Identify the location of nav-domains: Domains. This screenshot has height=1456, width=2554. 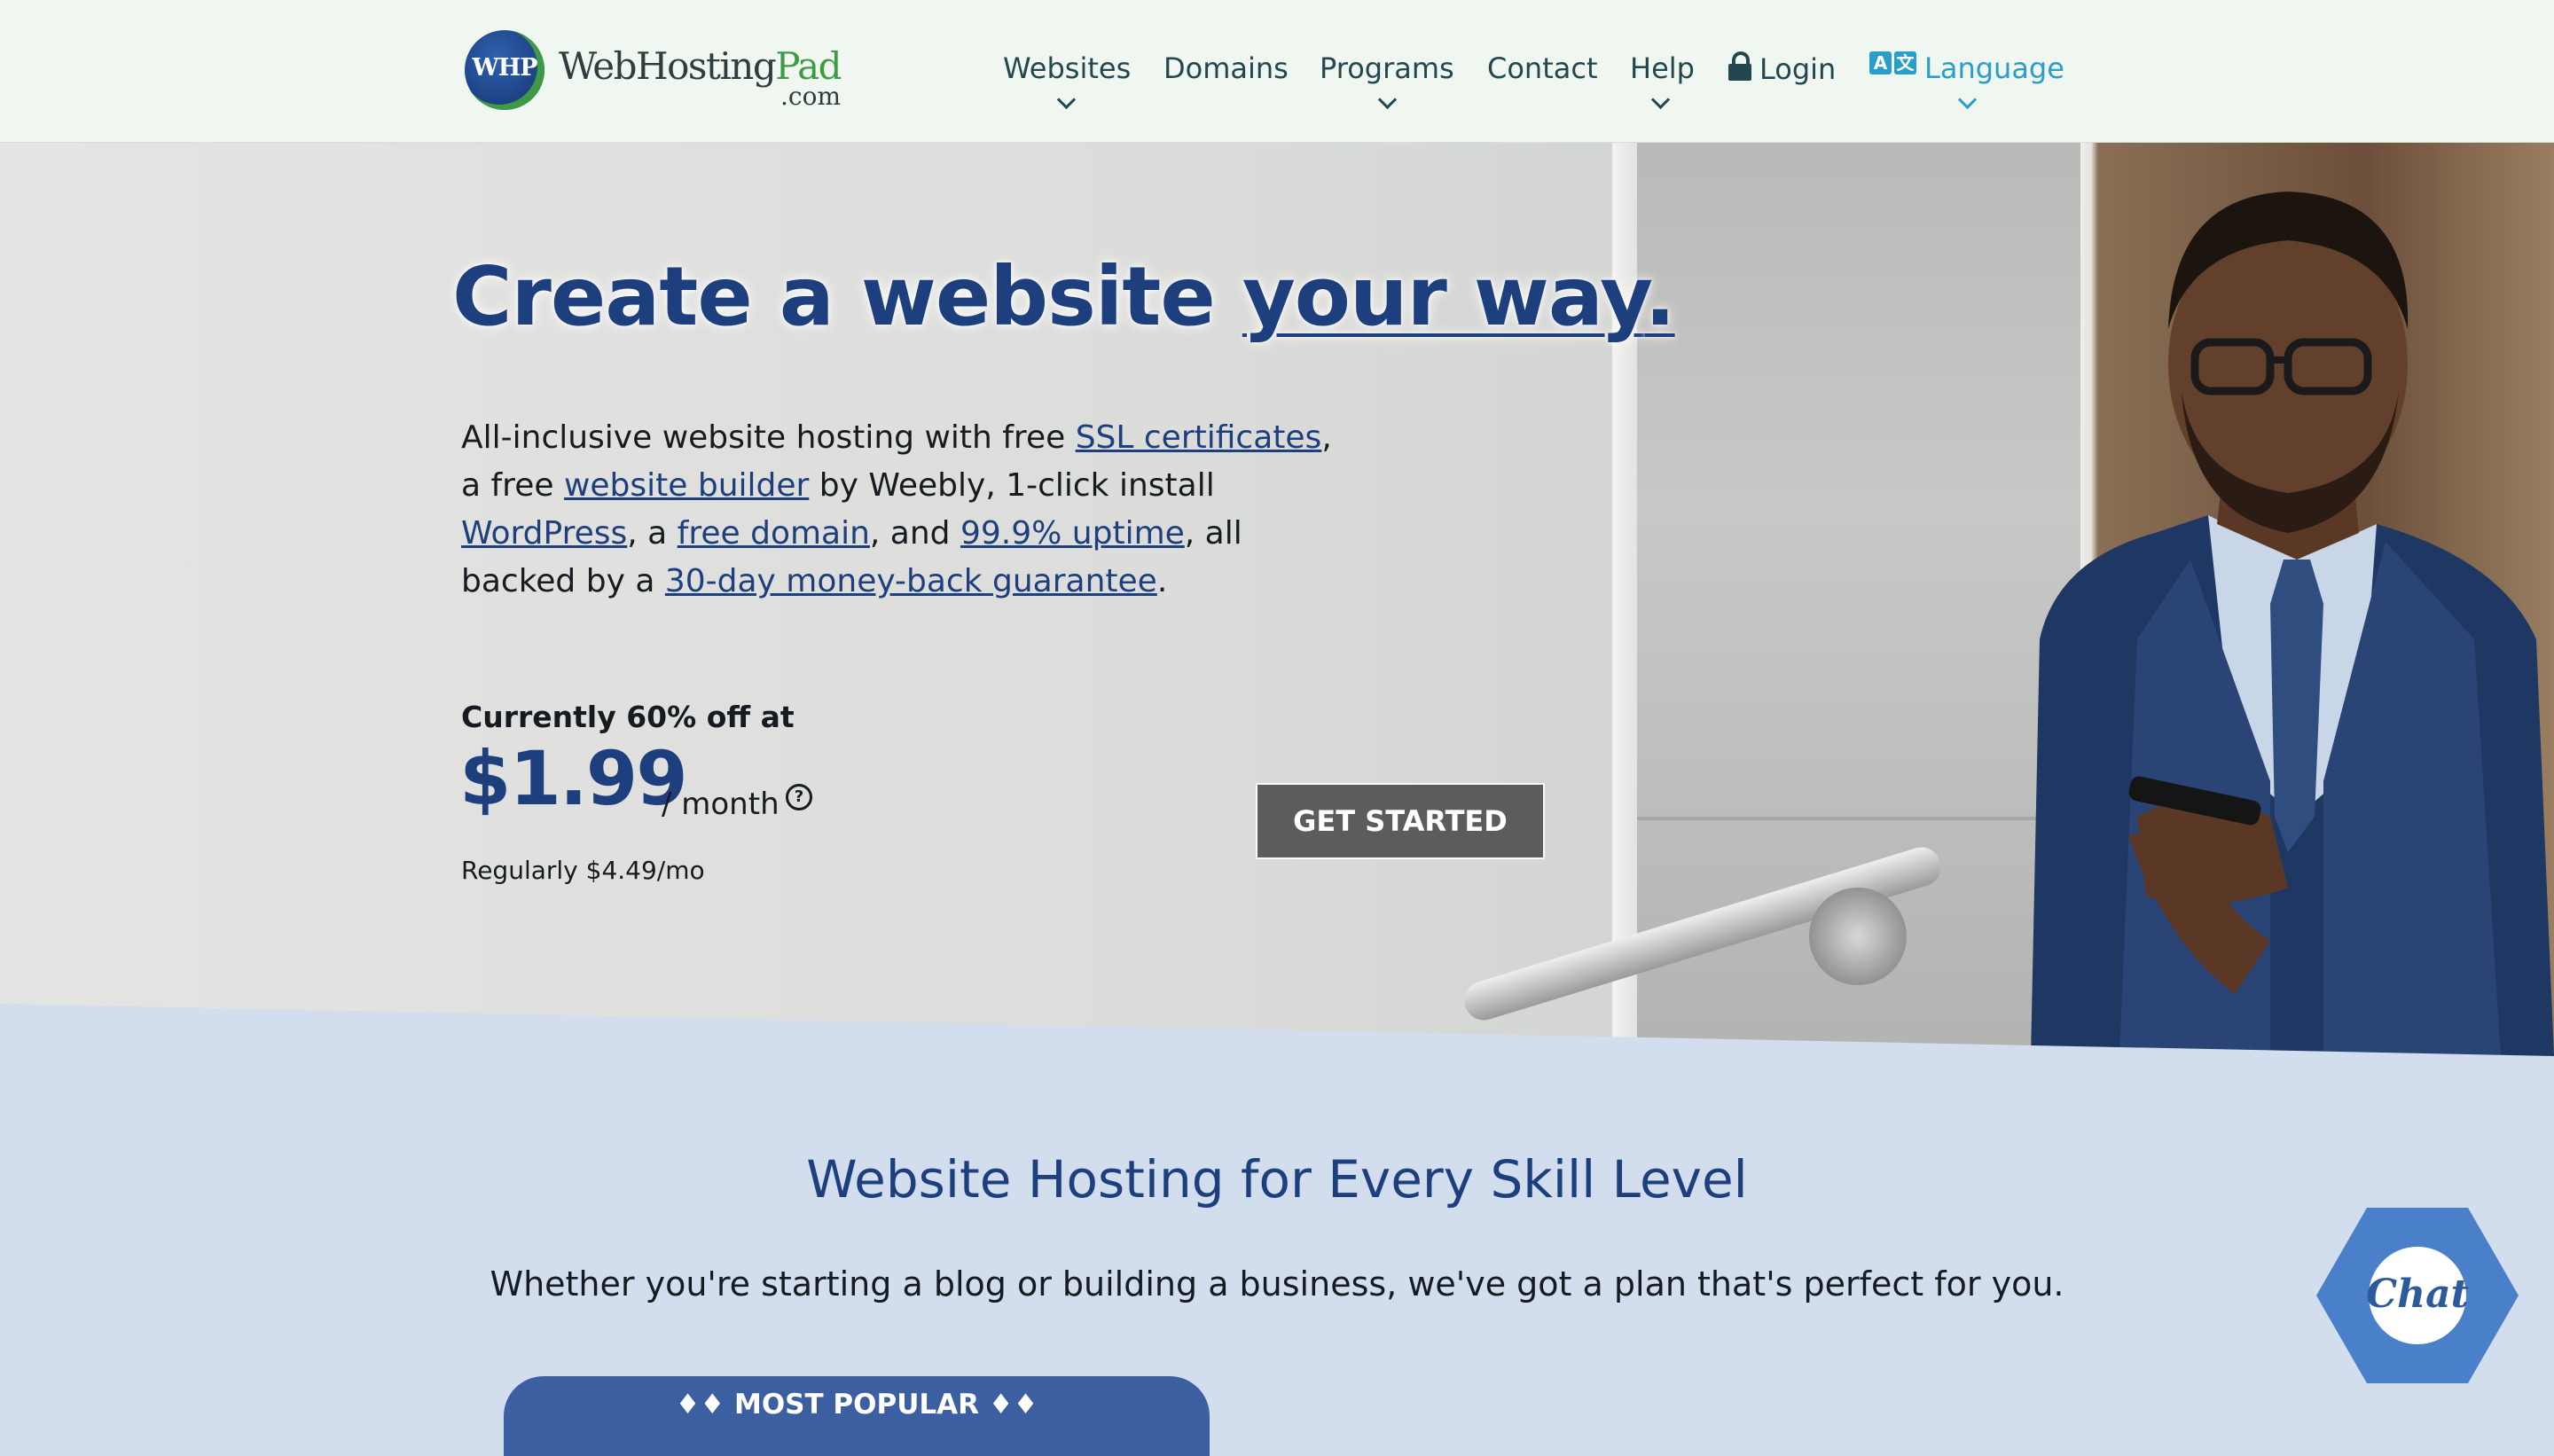
(1226, 68).